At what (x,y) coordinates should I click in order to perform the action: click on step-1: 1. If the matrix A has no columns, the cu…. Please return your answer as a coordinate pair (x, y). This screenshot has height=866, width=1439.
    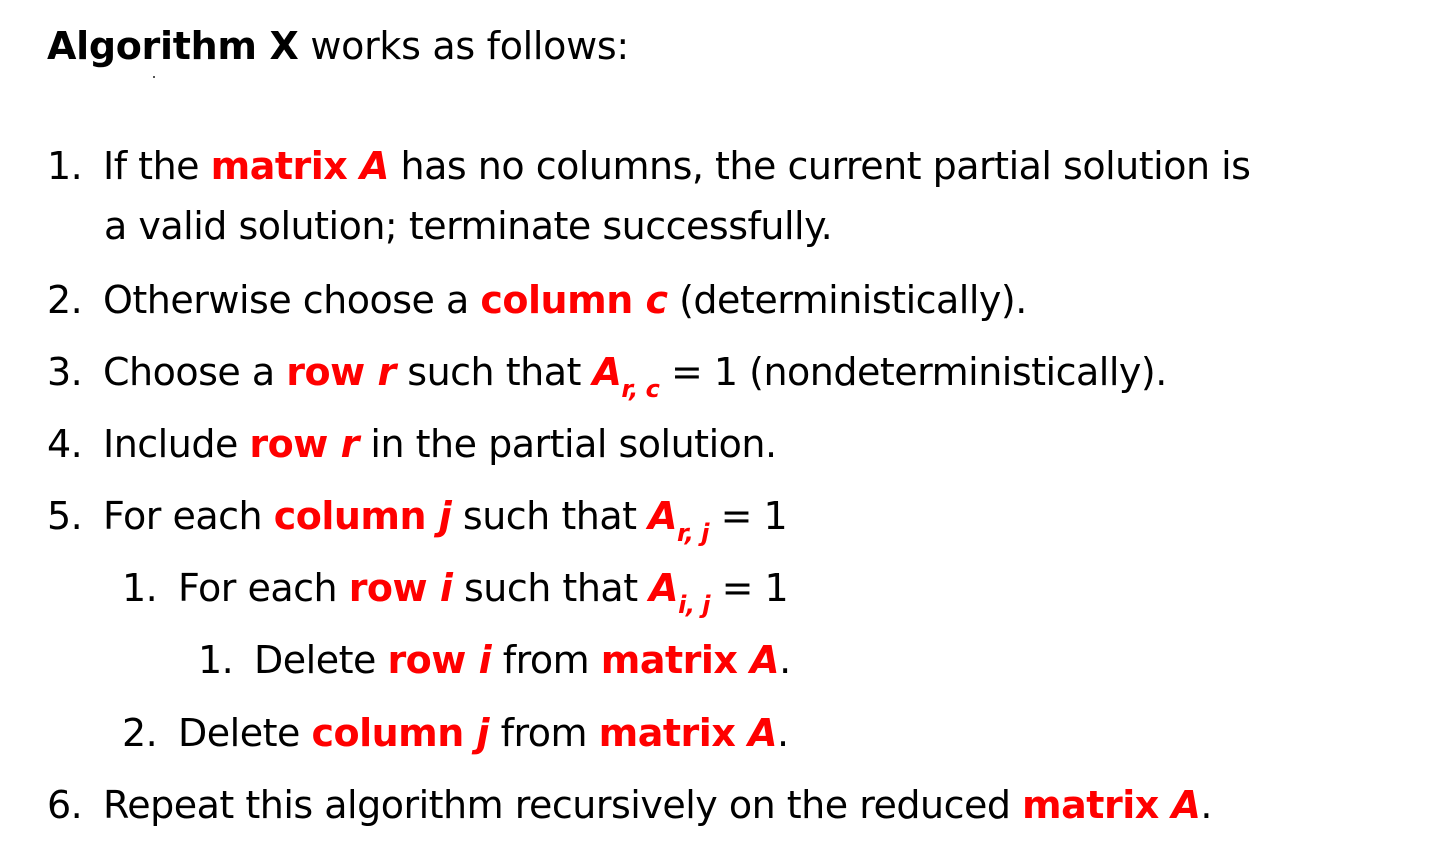
    Looking at the image, I should click on (649, 166).